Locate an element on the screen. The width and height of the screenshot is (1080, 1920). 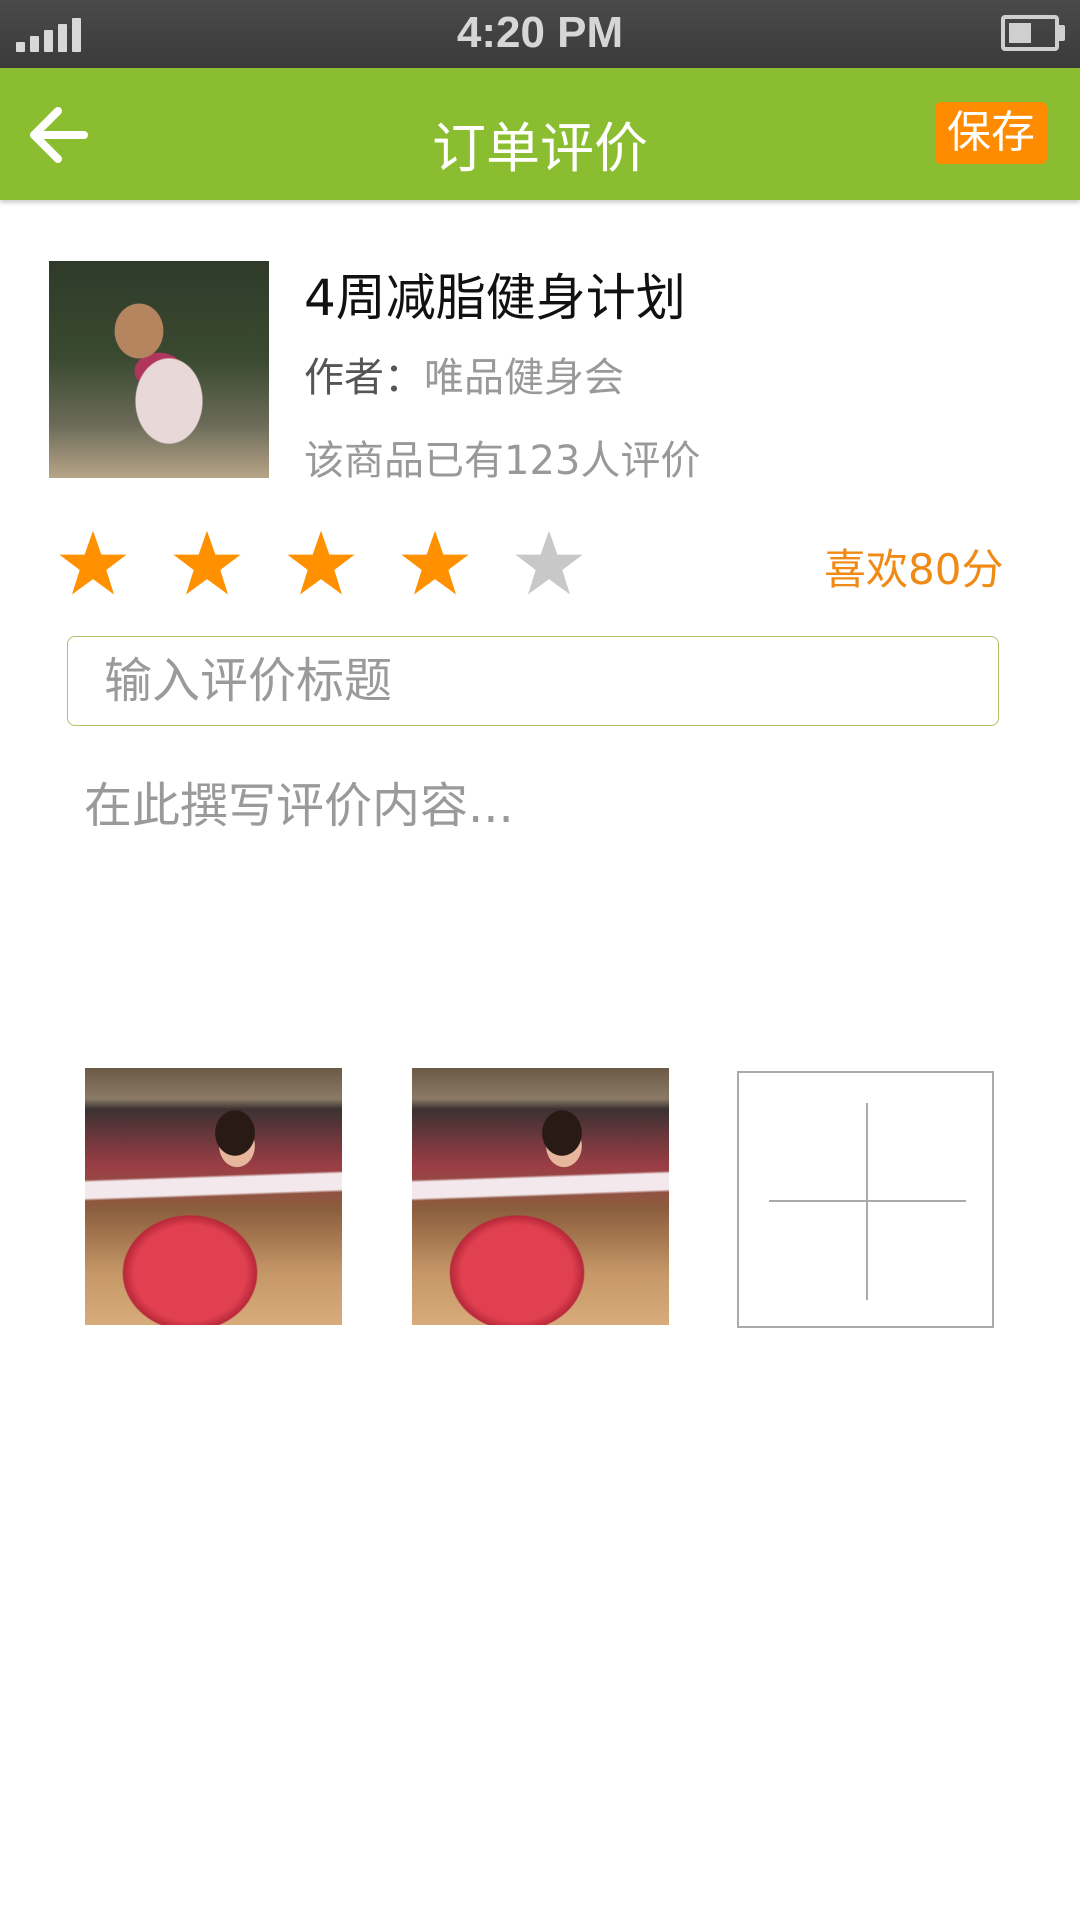
status-bar: 4:20 PM is located at coordinates (540, 34).